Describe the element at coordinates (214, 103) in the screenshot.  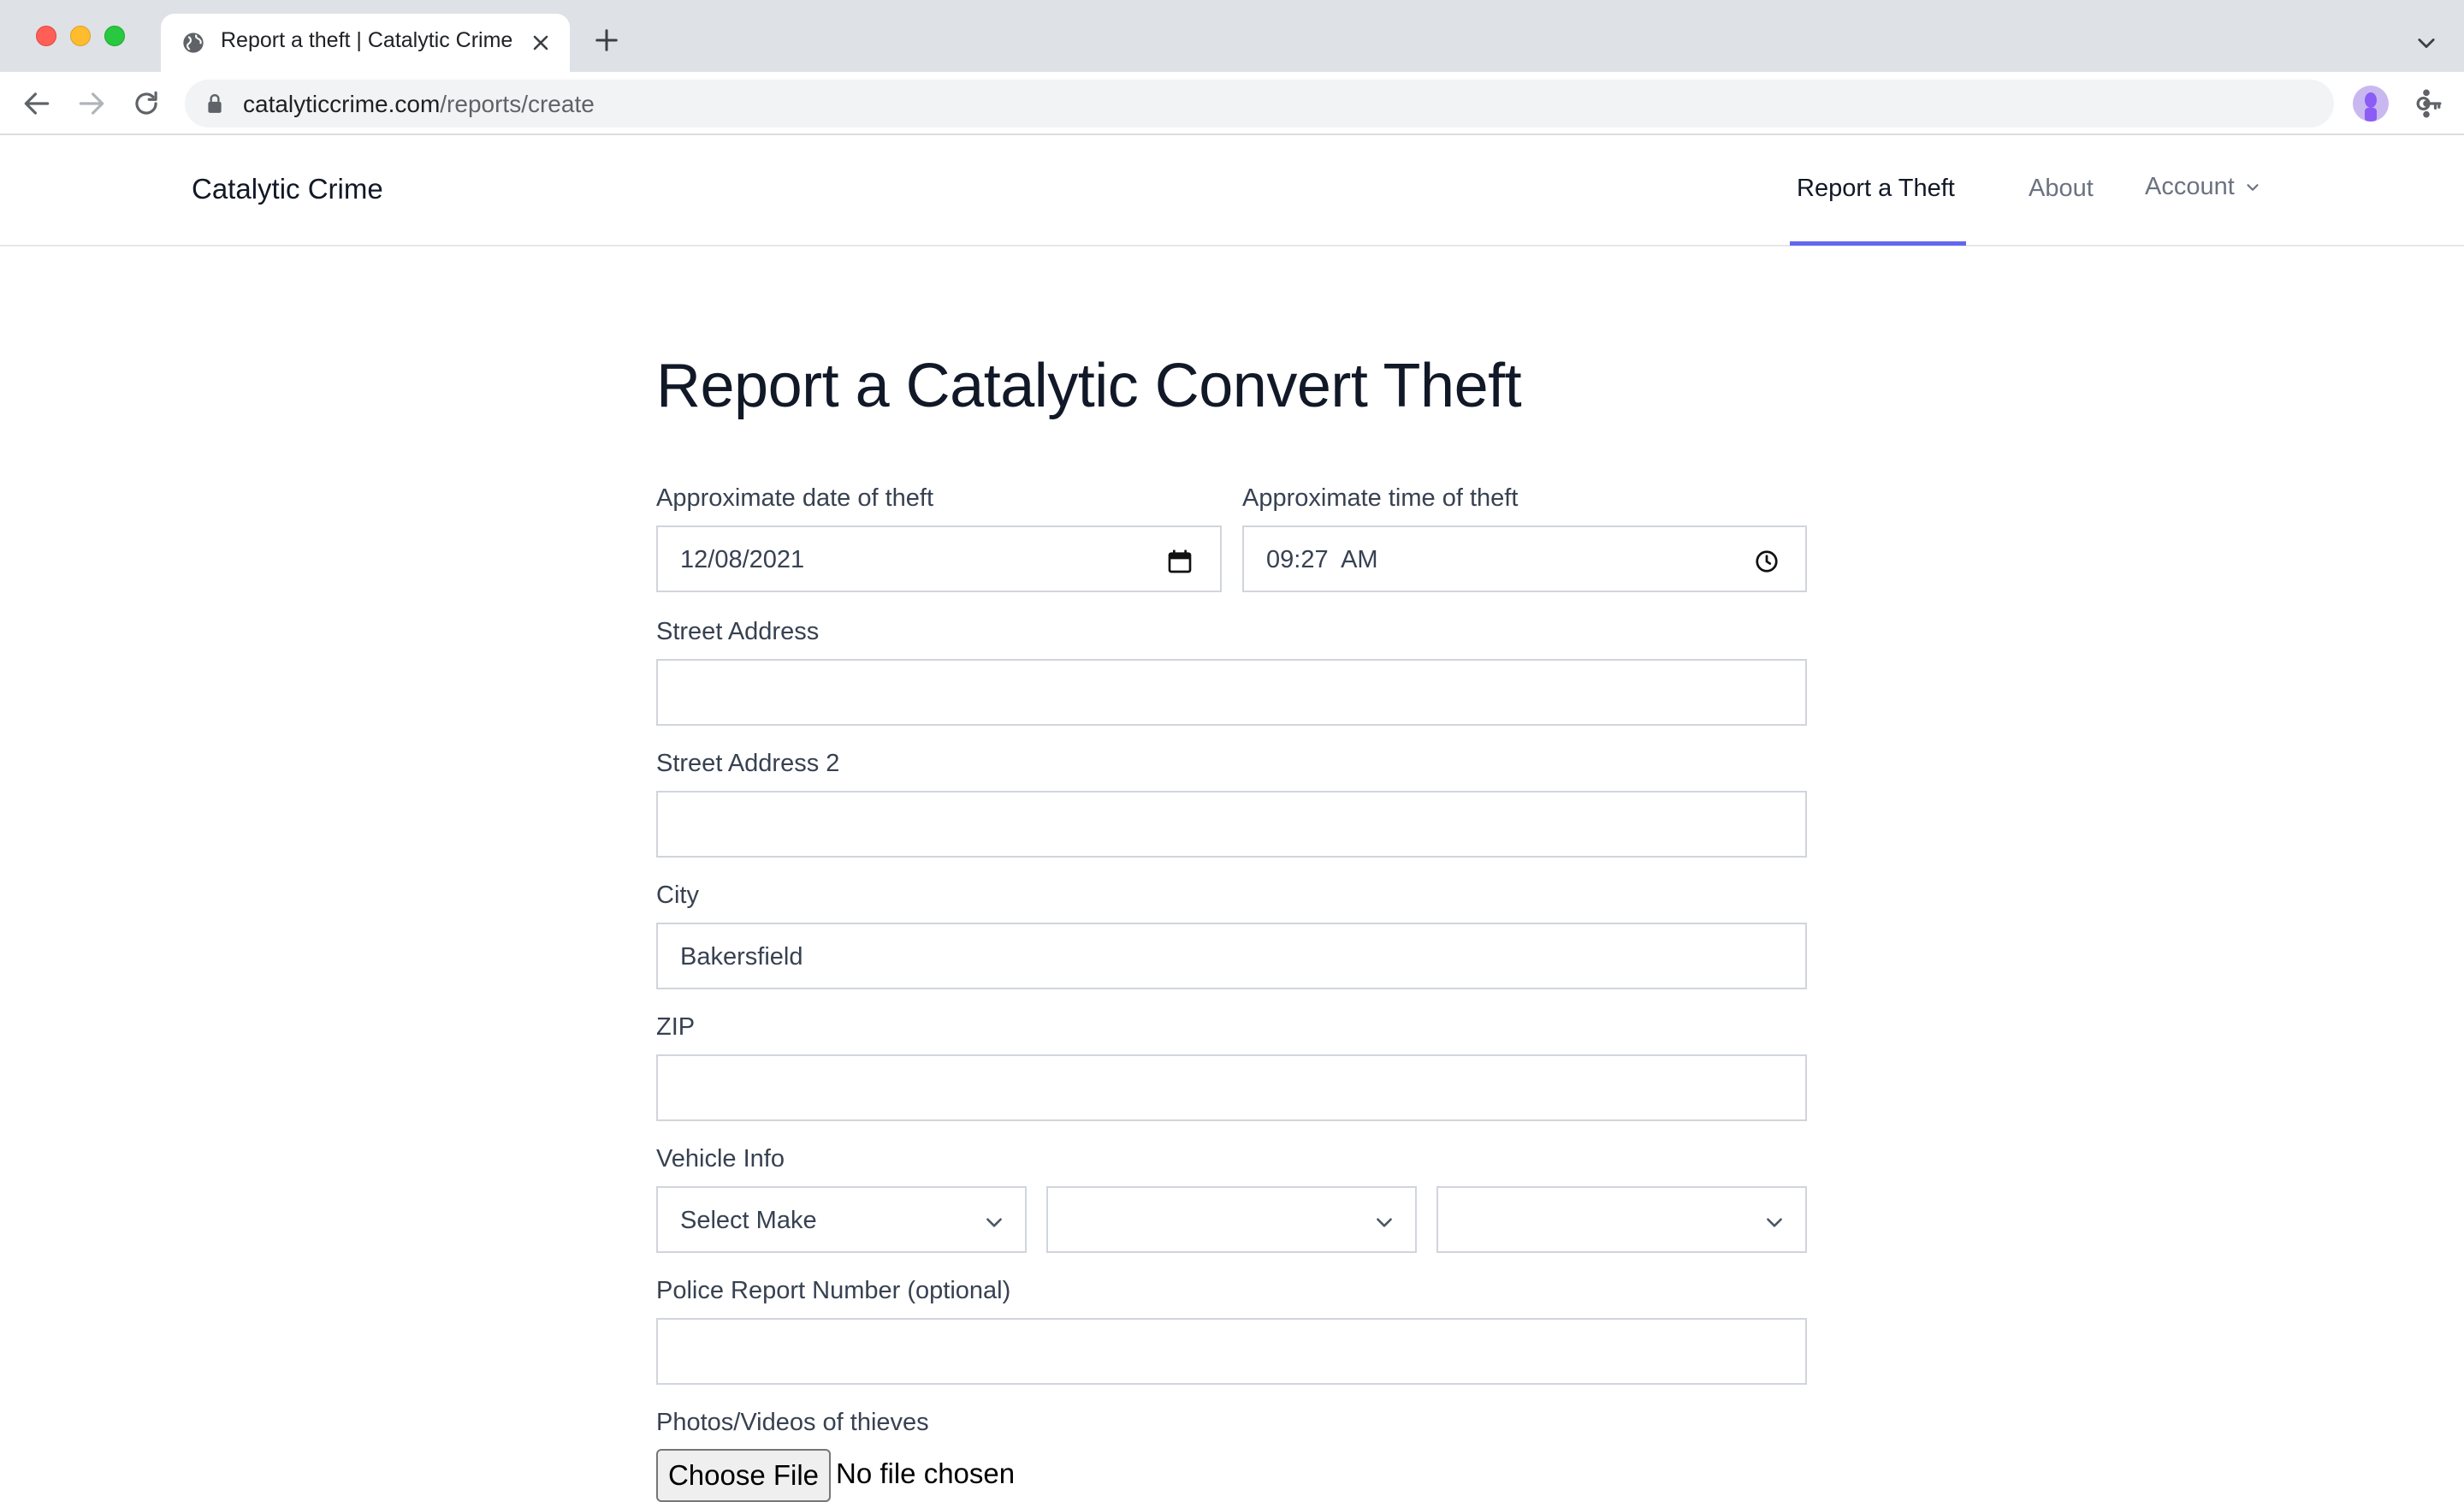
I see `lock-icon` at that location.